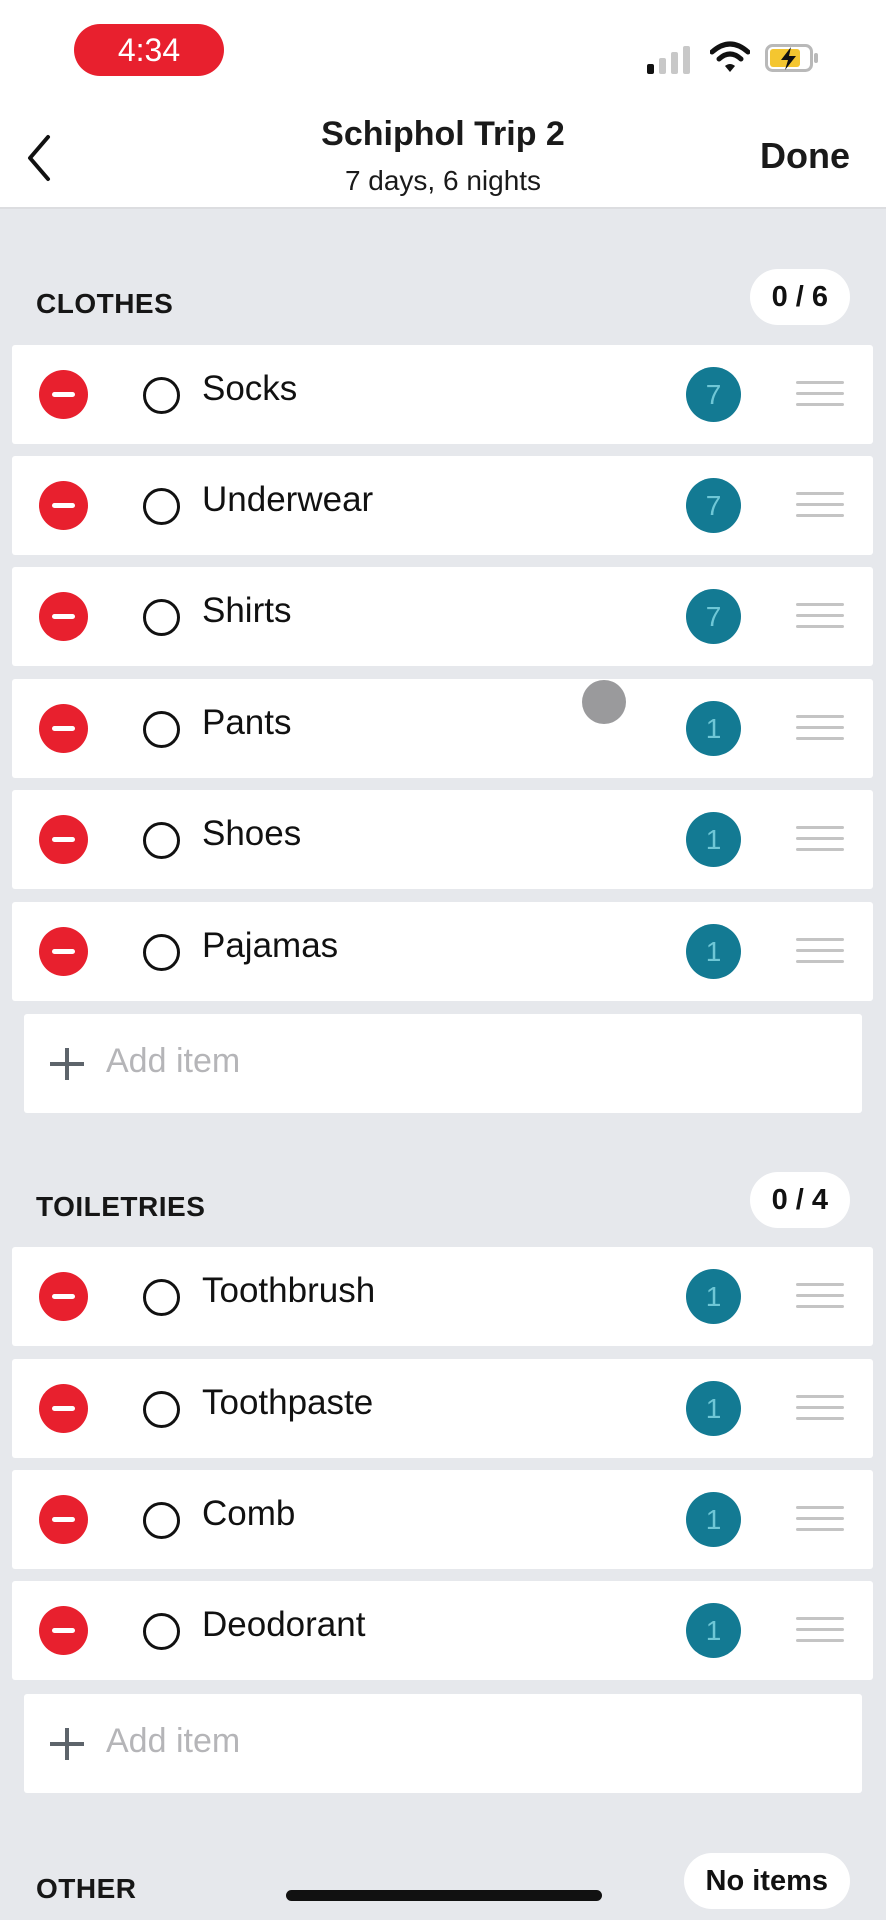  What do you see at coordinates (105, 303) in the screenshot?
I see `section-header-clothes: CLOTHES` at bounding box center [105, 303].